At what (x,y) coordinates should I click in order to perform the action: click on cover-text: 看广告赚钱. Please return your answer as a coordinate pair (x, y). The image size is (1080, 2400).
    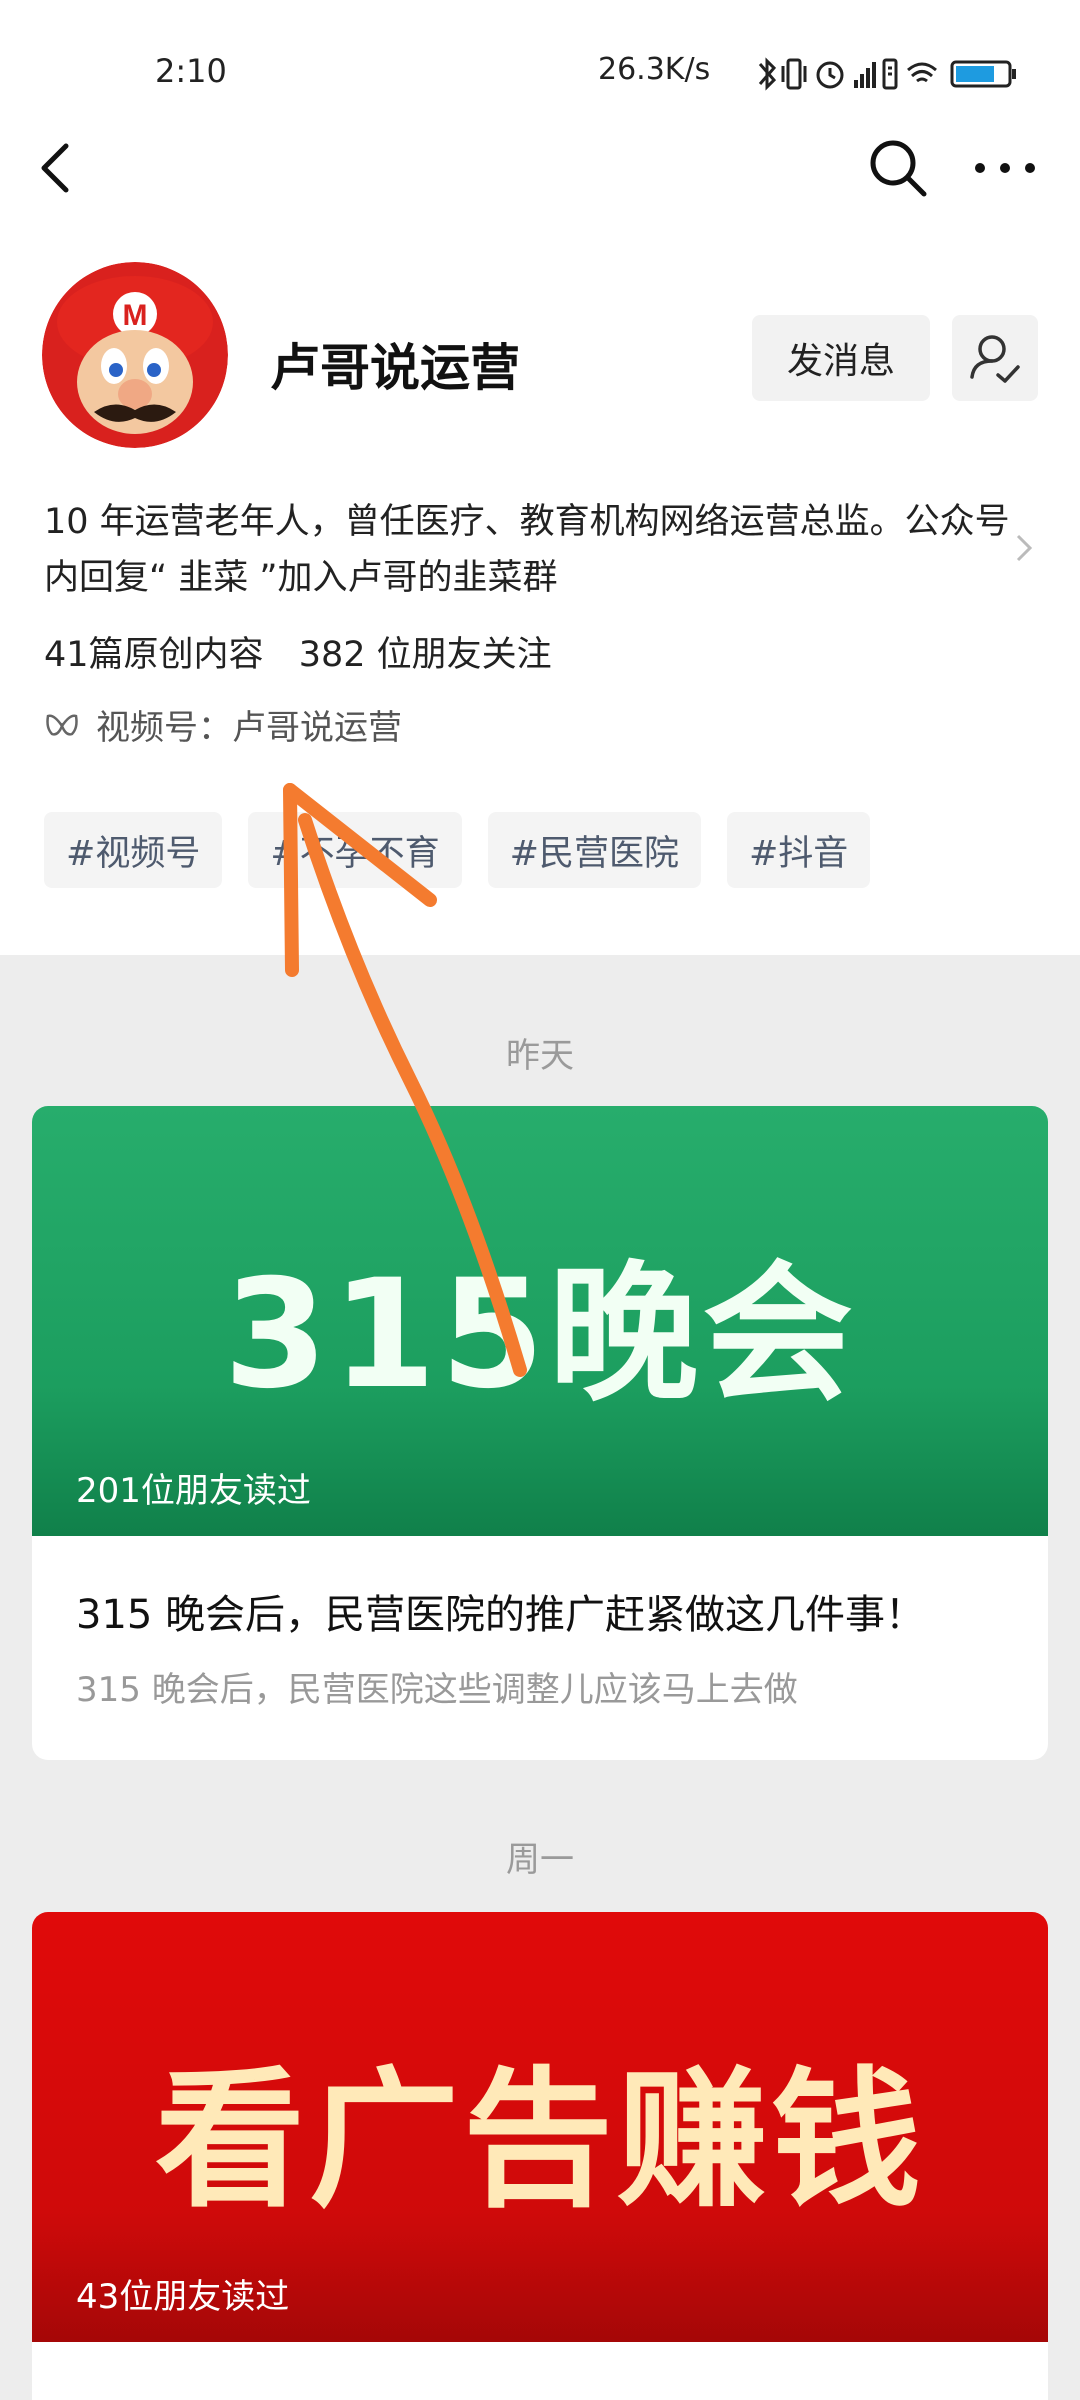
    Looking at the image, I should click on (539, 2140).